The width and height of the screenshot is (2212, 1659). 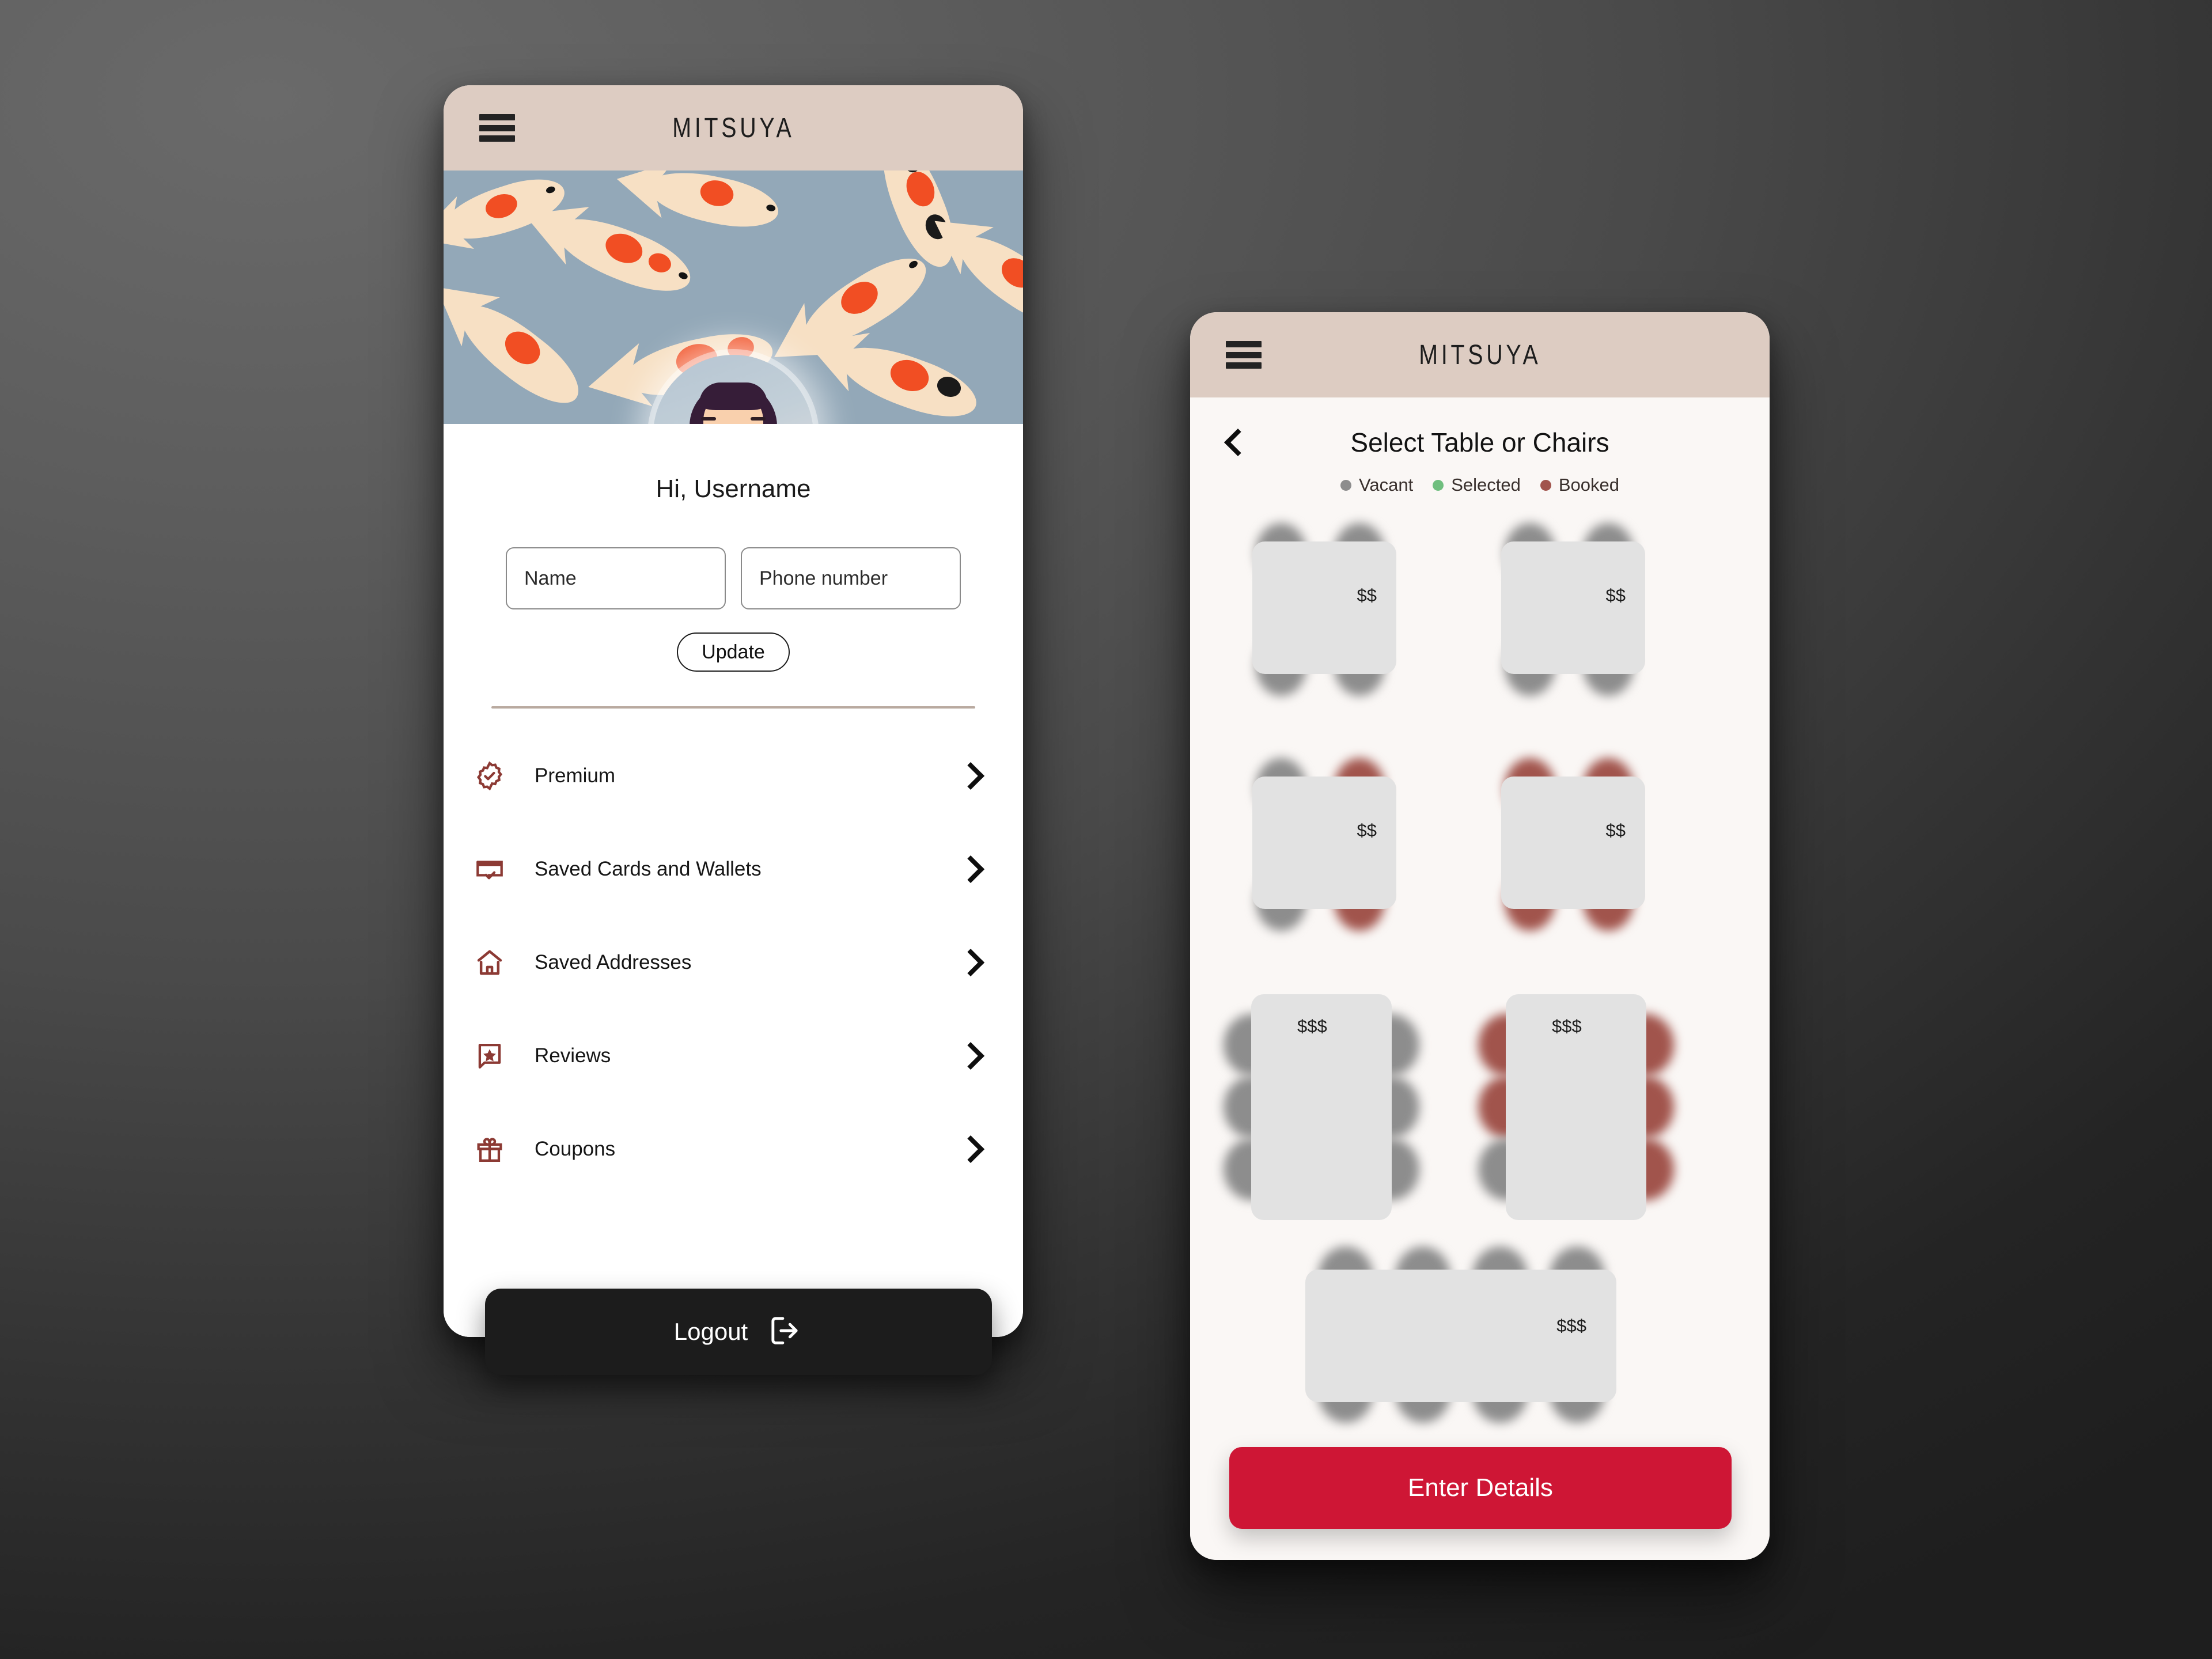 I want to click on enter-details-button-label: Enter Details, so click(x=1480, y=1488).